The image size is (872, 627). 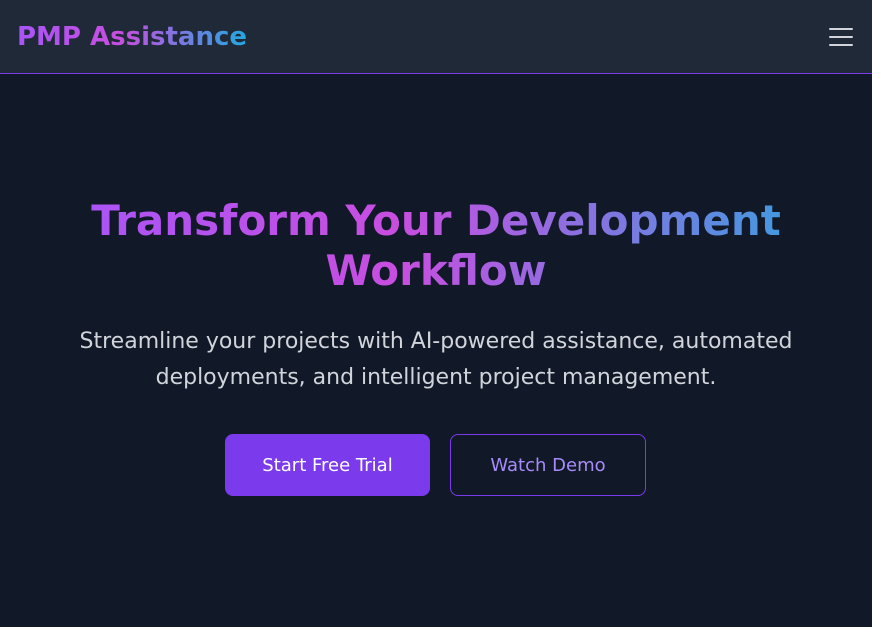 What do you see at coordinates (436, 246) in the screenshot?
I see `hero-title: Transform Your Development Workflow` at bounding box center [436, 246].